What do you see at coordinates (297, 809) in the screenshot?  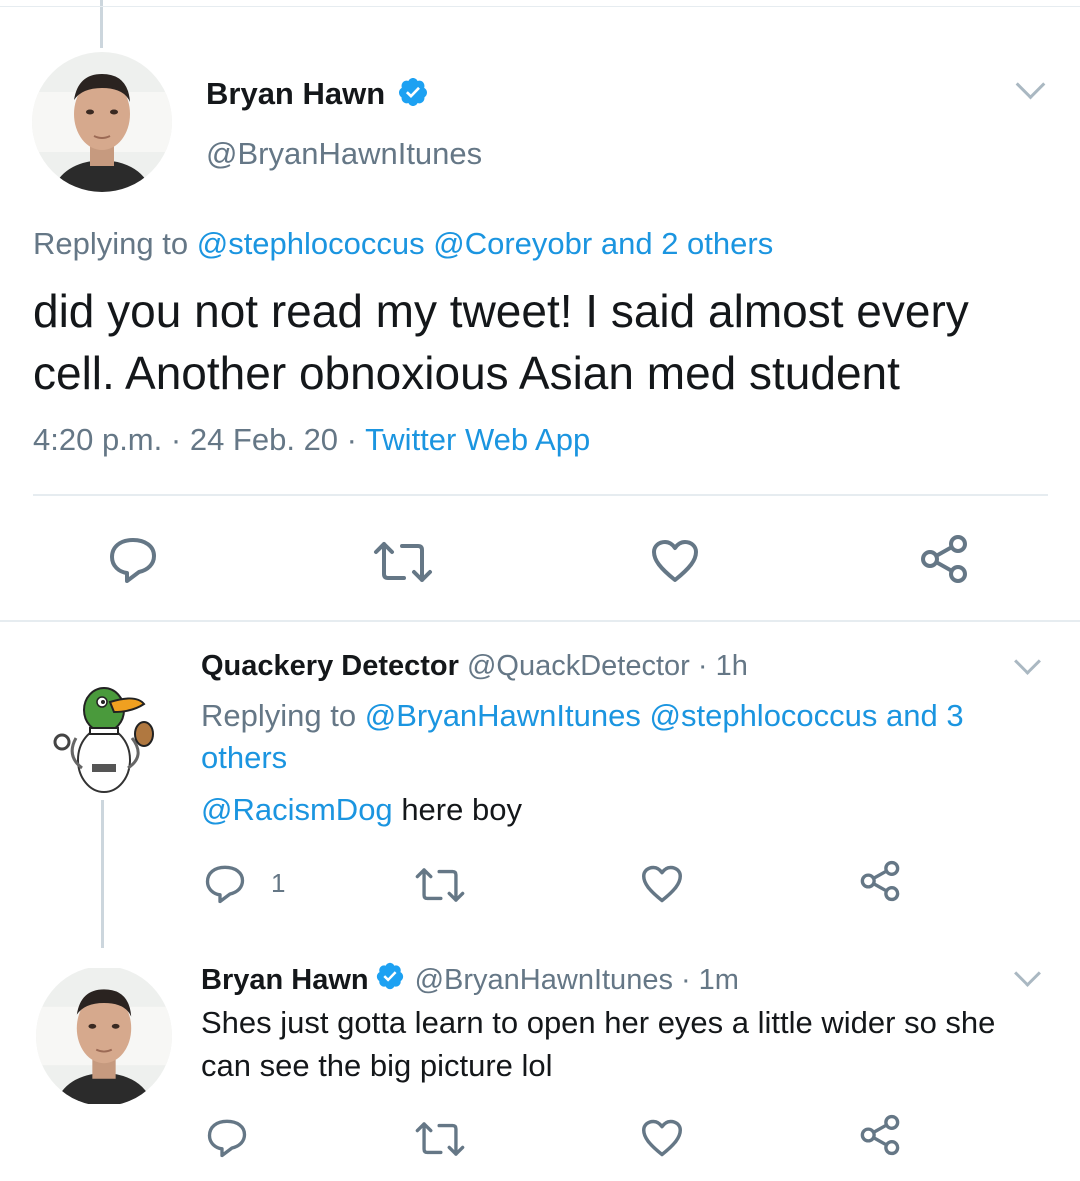 I see `mention-link: @RacismDog` at bounding box center [297, 809].